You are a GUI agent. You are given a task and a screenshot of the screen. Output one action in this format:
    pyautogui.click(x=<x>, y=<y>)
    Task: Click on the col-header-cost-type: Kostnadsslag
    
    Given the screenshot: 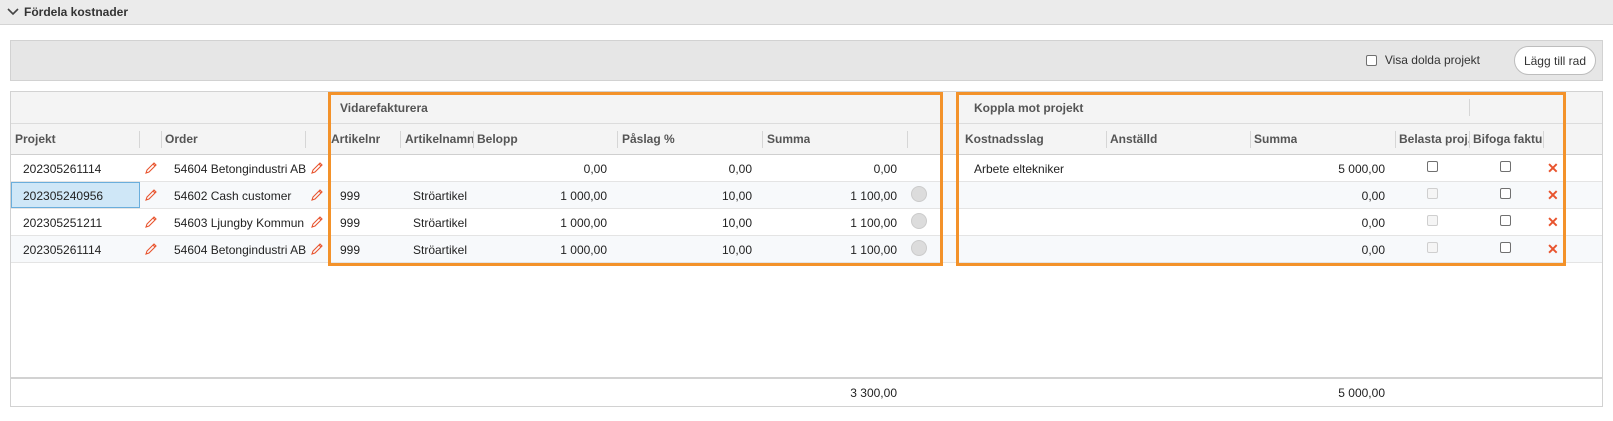 What is the action you would take?
    pyautogui.click(x=1004, y=139)
    